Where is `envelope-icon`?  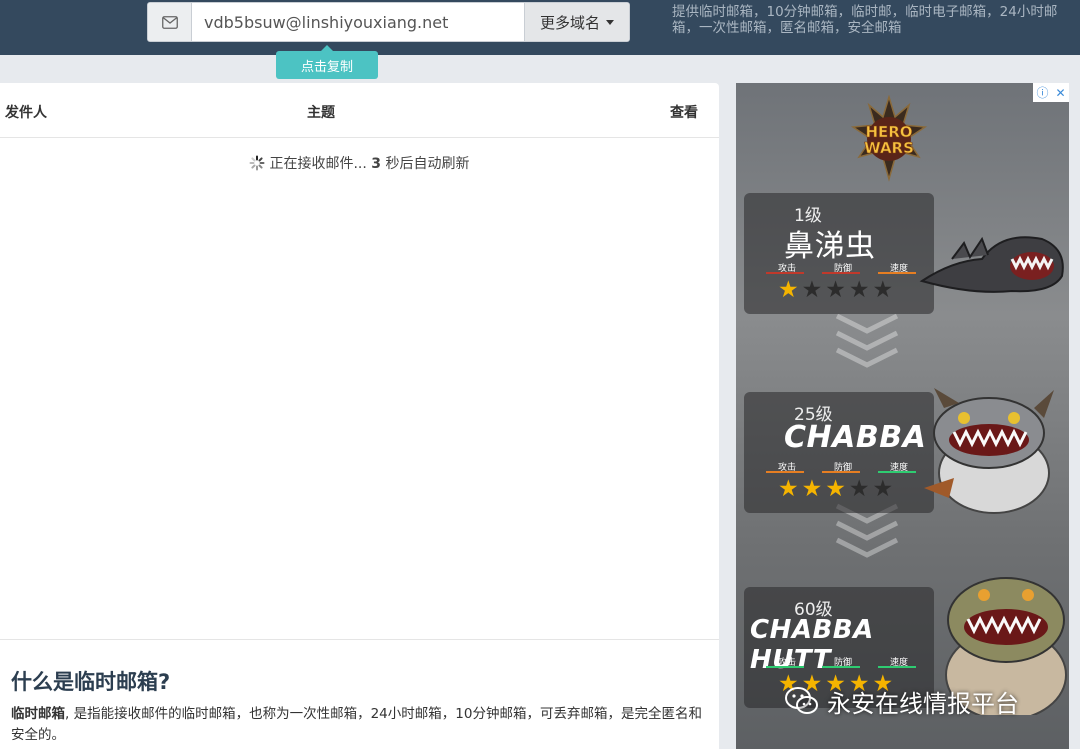
envelope-icon is located at coordinates (170, 22).